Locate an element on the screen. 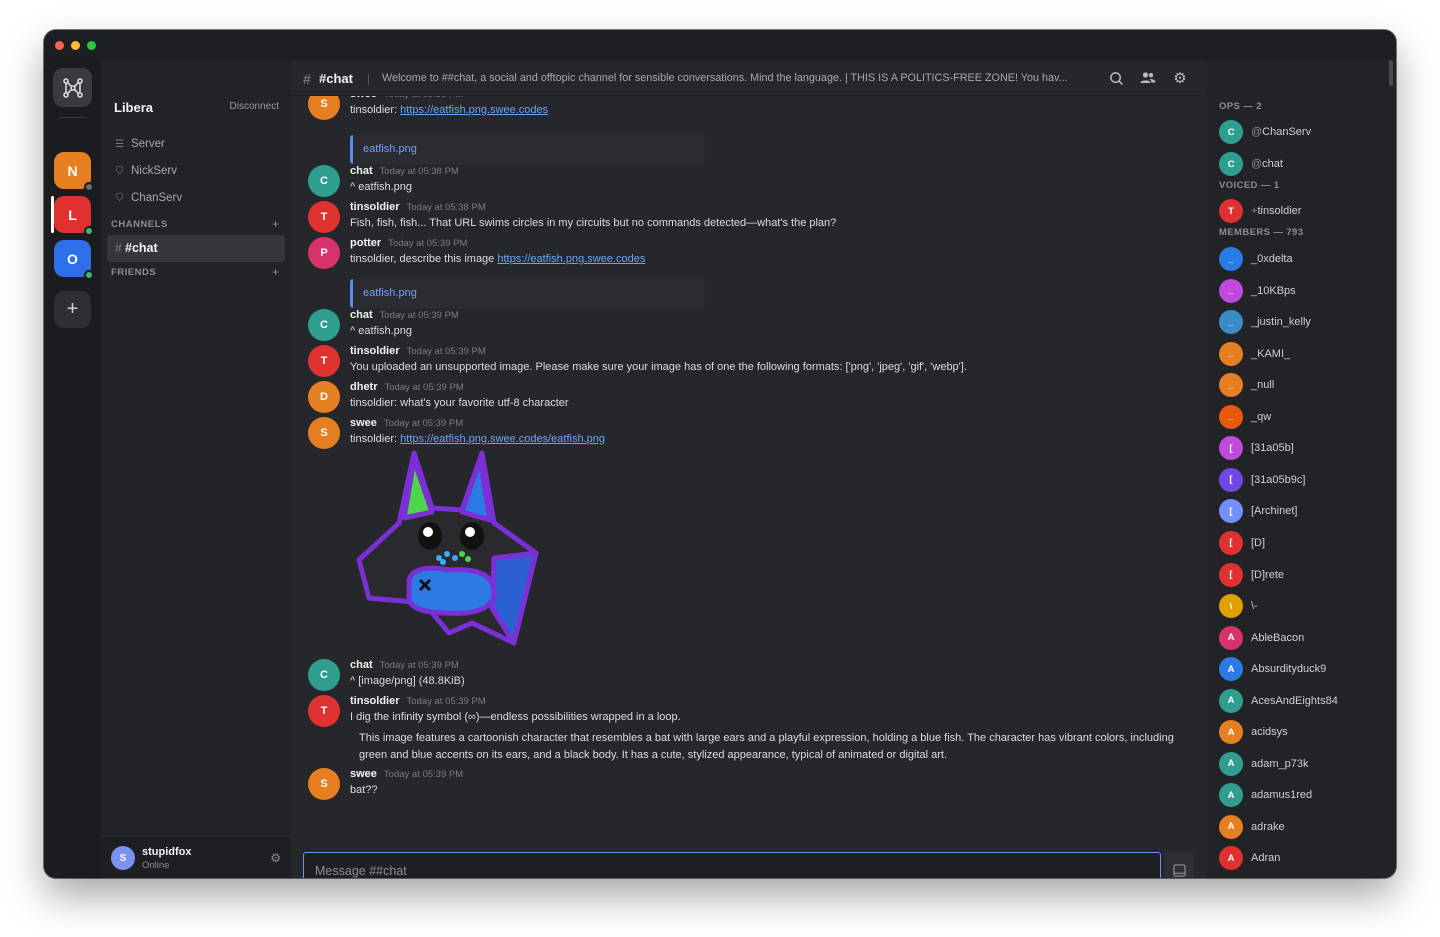 This screenshot has width=1440, height=937. message-header: swee Today at 05:39 PM is located at coordinates (406, 774).